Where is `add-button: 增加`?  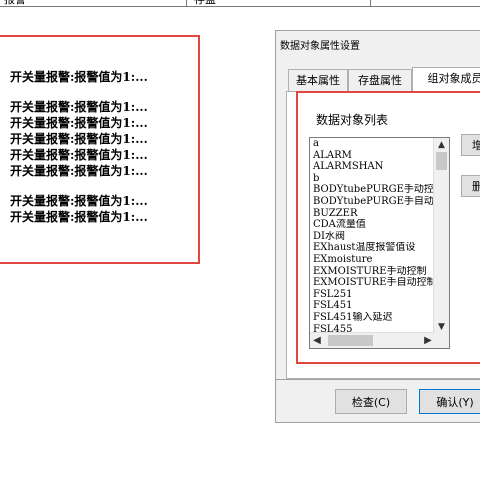
add-button: 增加 is located at coordinates (470, 145).